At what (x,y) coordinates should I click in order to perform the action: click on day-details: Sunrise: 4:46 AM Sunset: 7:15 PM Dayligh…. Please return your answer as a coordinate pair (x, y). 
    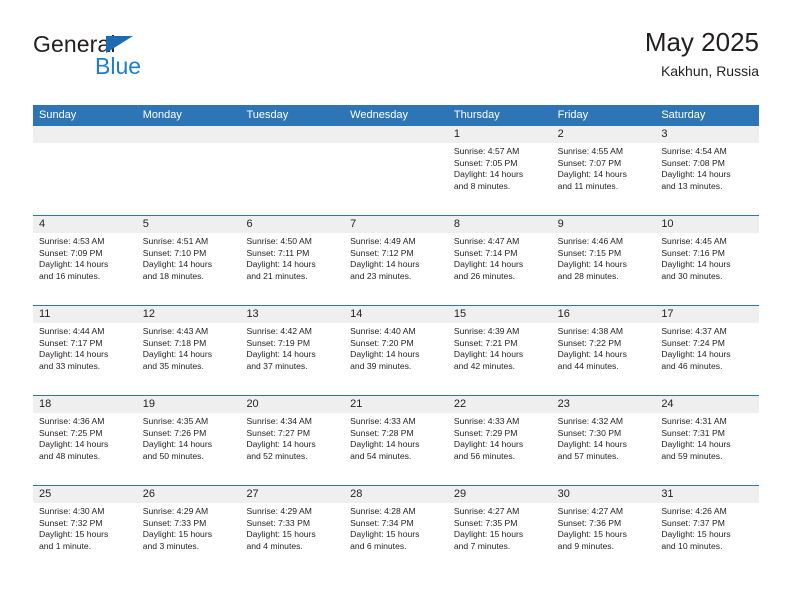
    Looking at the image, I should click on (604, 257).